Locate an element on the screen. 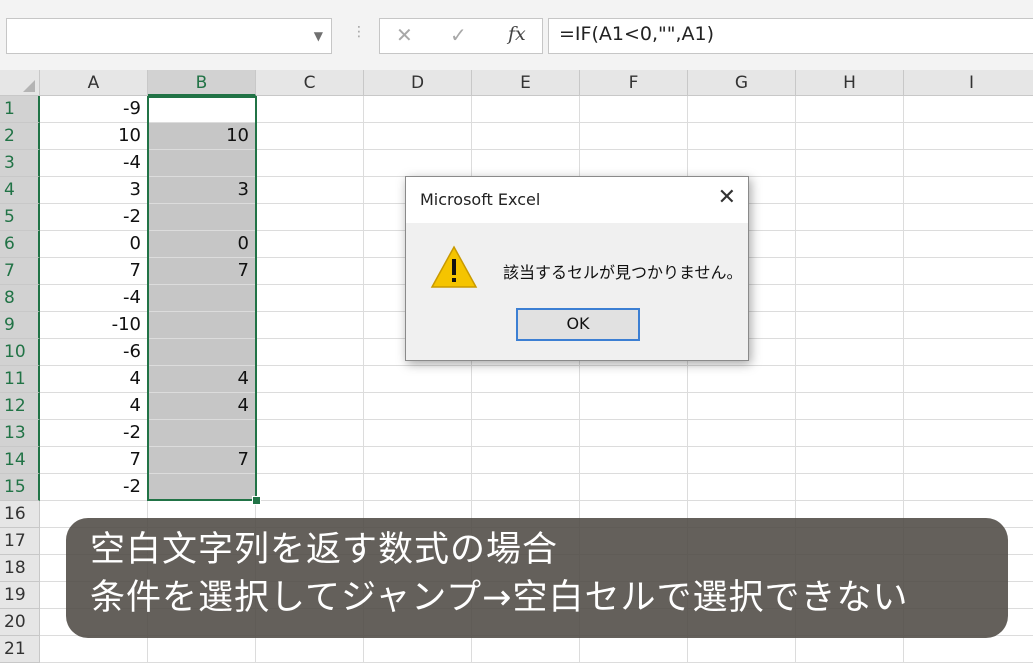  cell-b21 is located at coordinates (202, 649).